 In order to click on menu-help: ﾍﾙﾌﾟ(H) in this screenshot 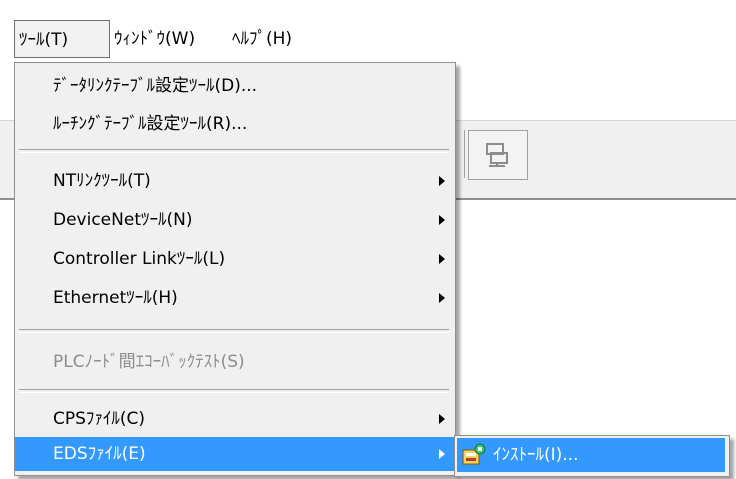, I will do `click(279, 39)`.